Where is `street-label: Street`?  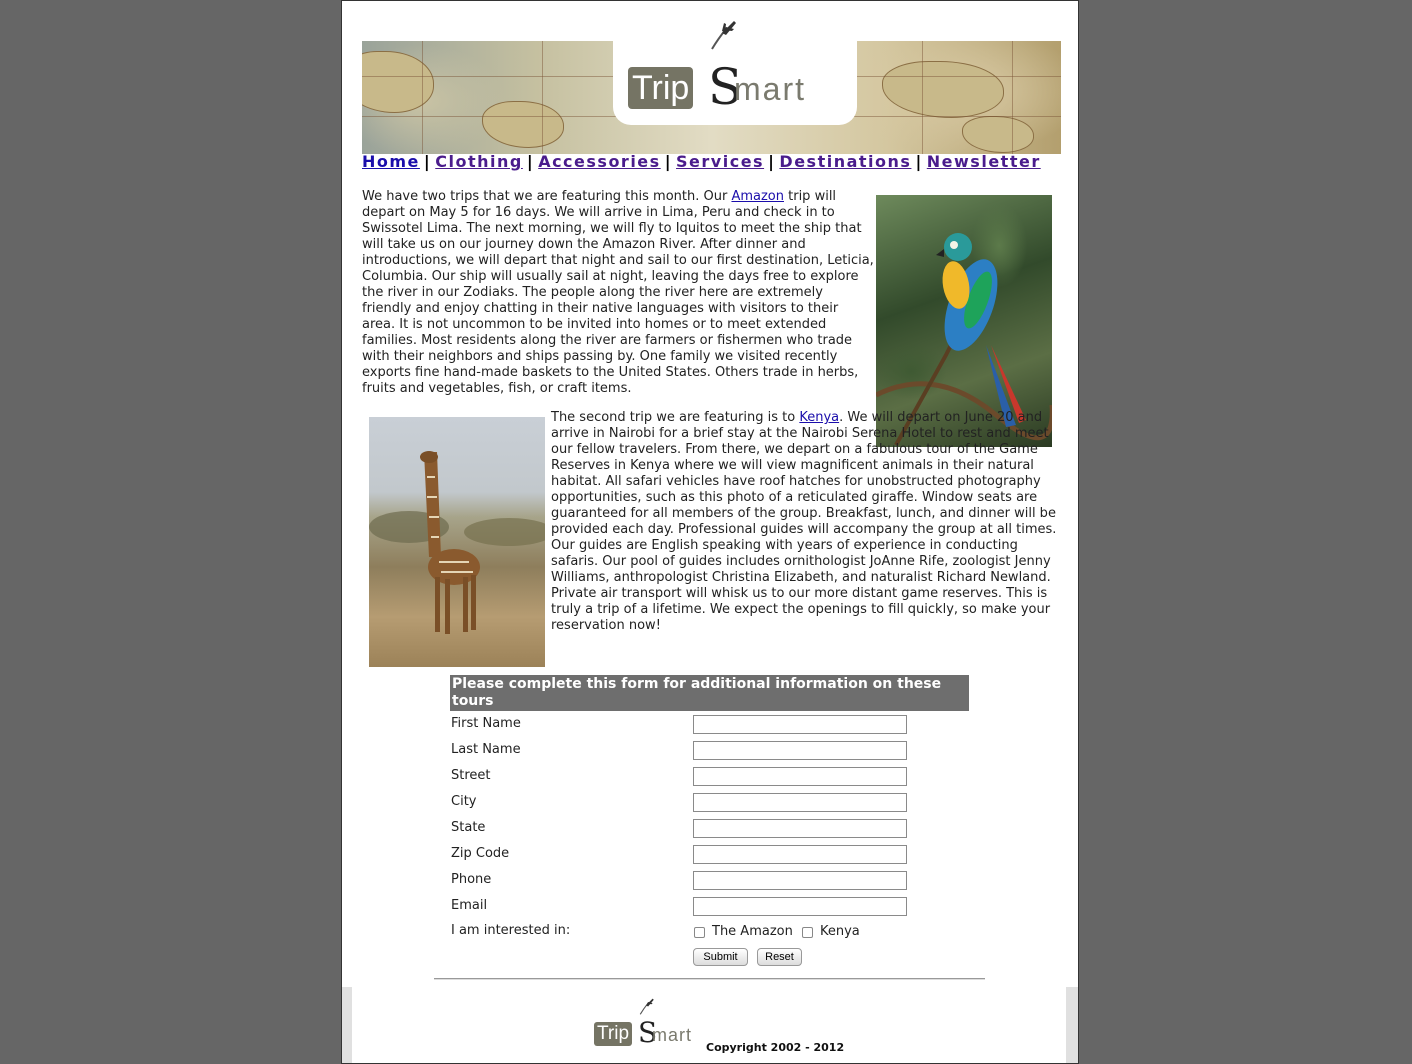
street-label: Street is located at coordinates (471, 775).